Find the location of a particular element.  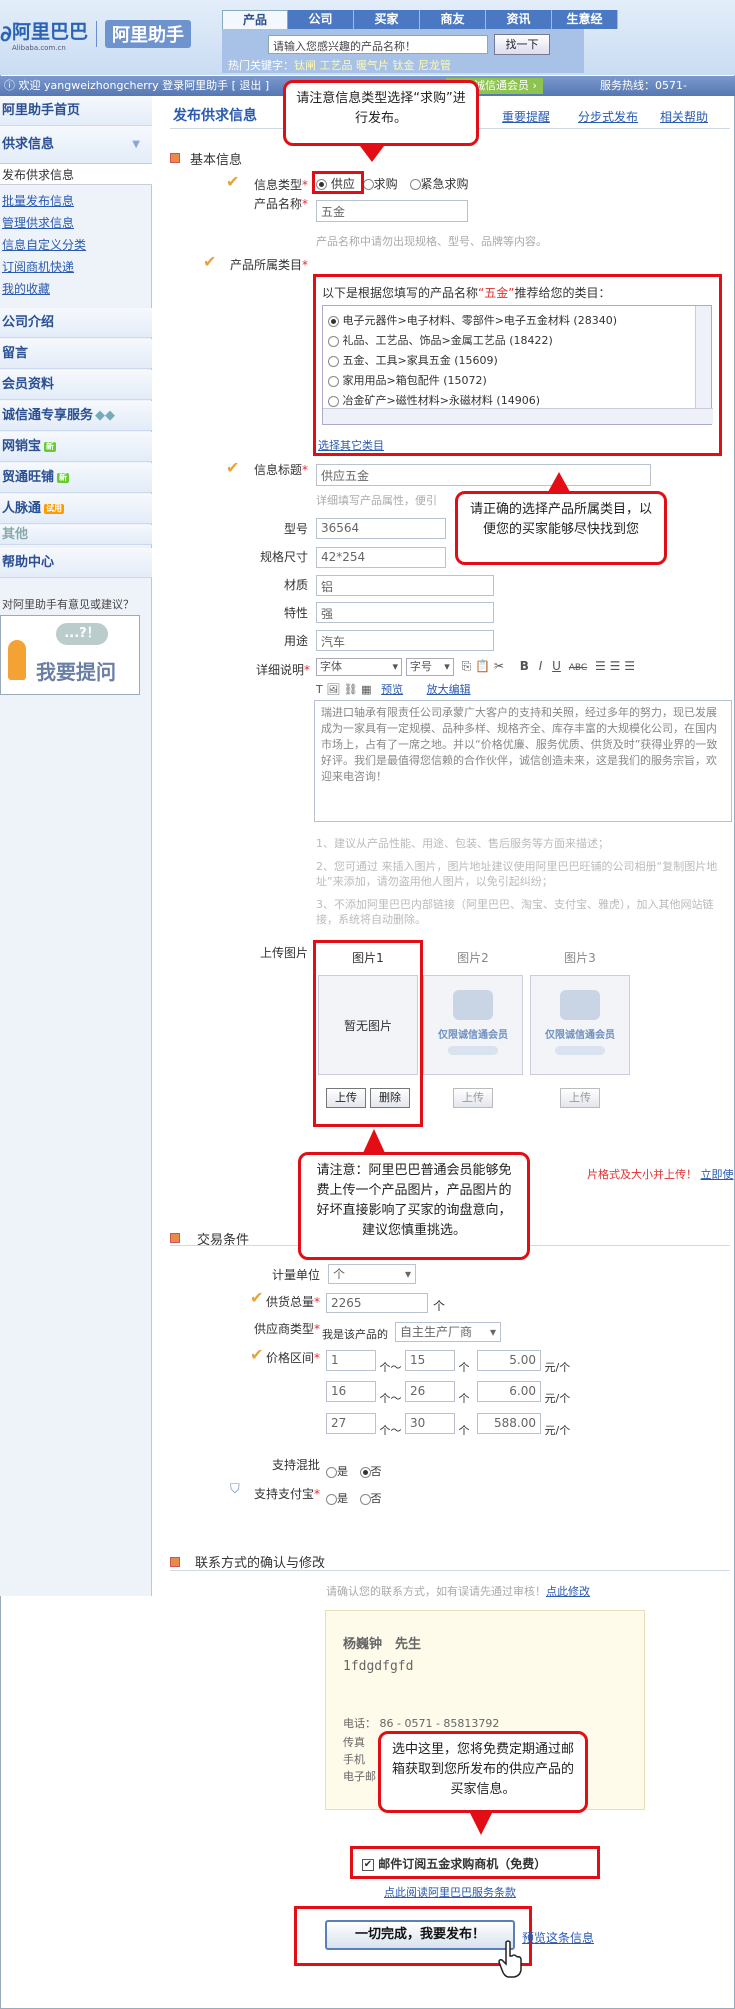

tab-buyers: 买家 is located at coordinates (387, 19).